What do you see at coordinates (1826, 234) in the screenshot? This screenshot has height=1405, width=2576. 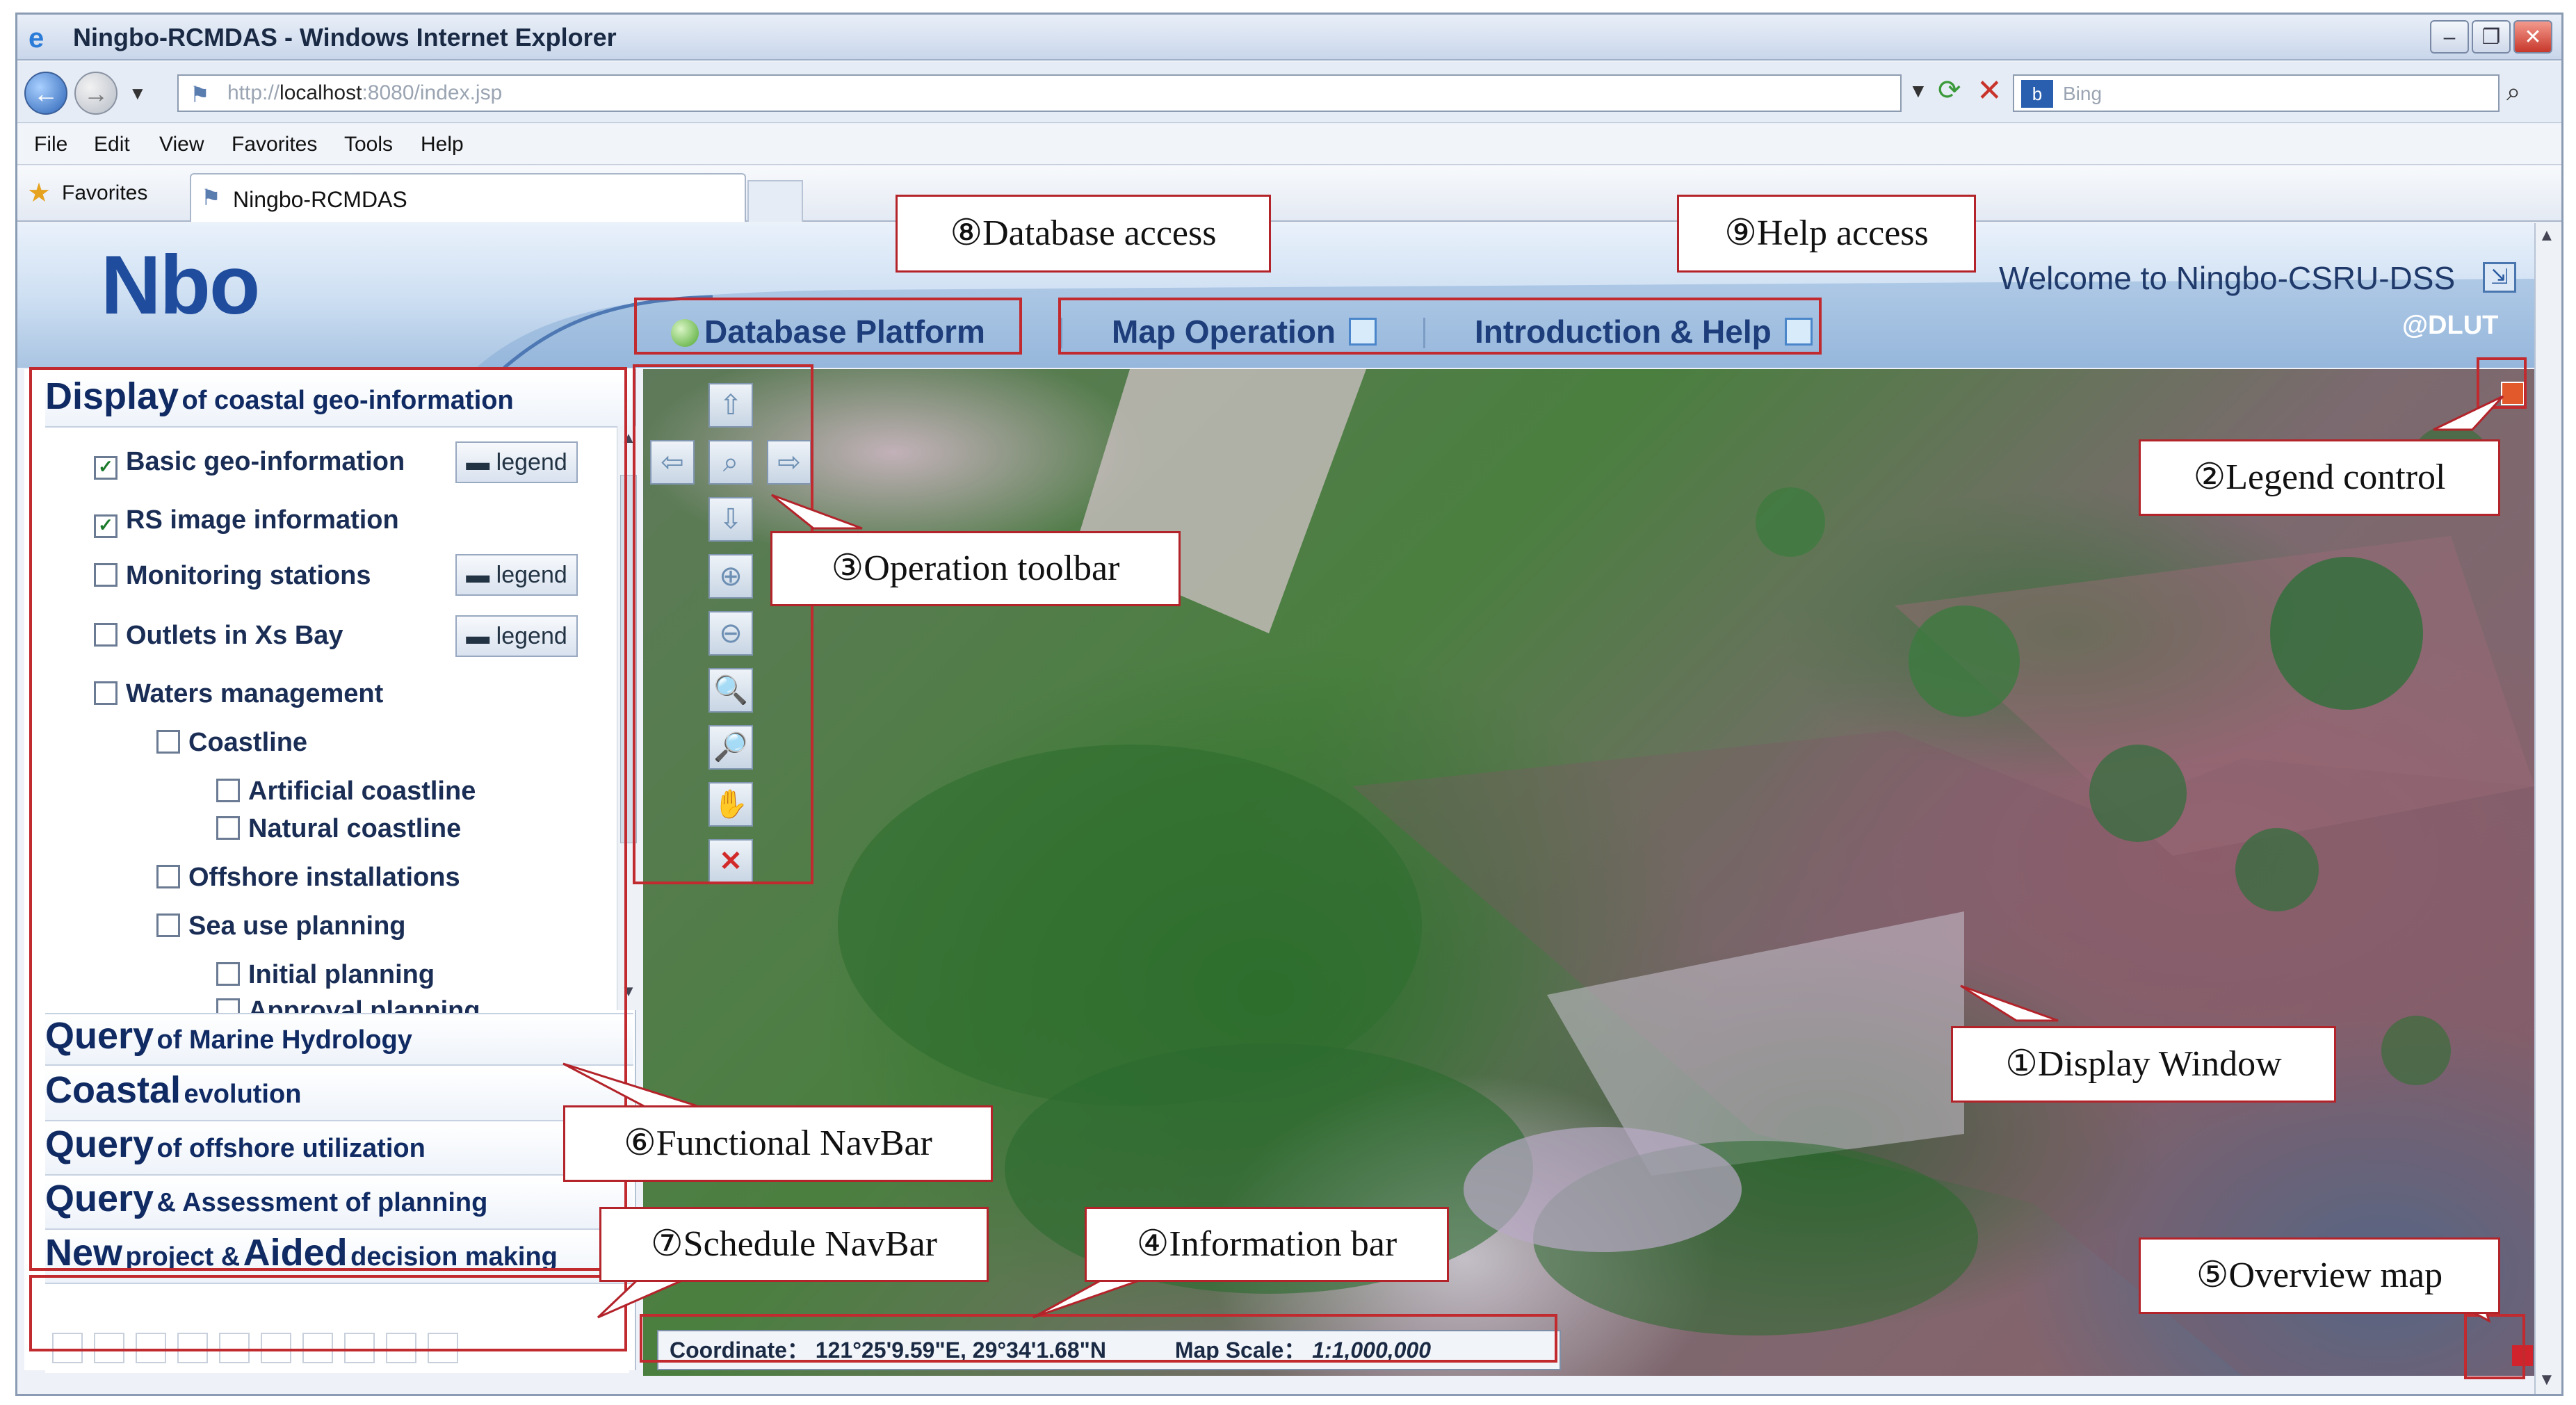 I see `callout-help-access: ⑨Help access` at bounding box center [1826, 234].